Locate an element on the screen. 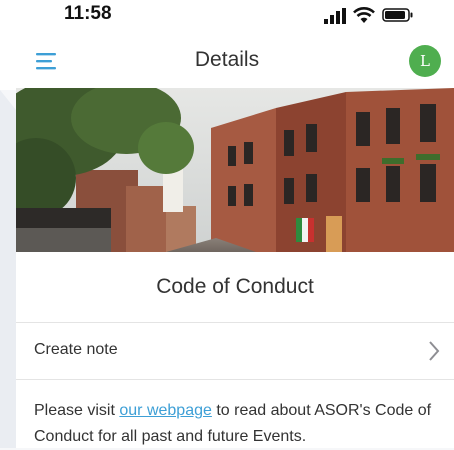 The width and height of the screenshot is (454, 450). battery-icon is located at coordinates (397, 15).